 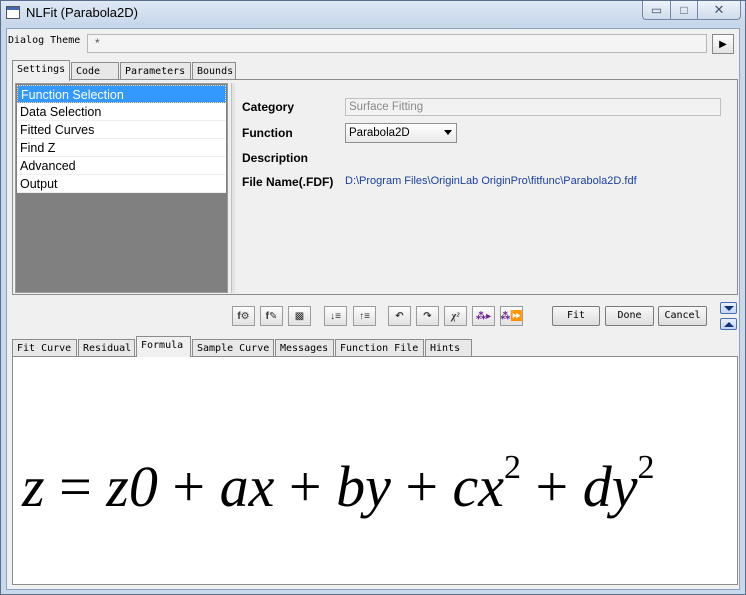 I want to click on done-button: Done, so click(x=629, y=316).